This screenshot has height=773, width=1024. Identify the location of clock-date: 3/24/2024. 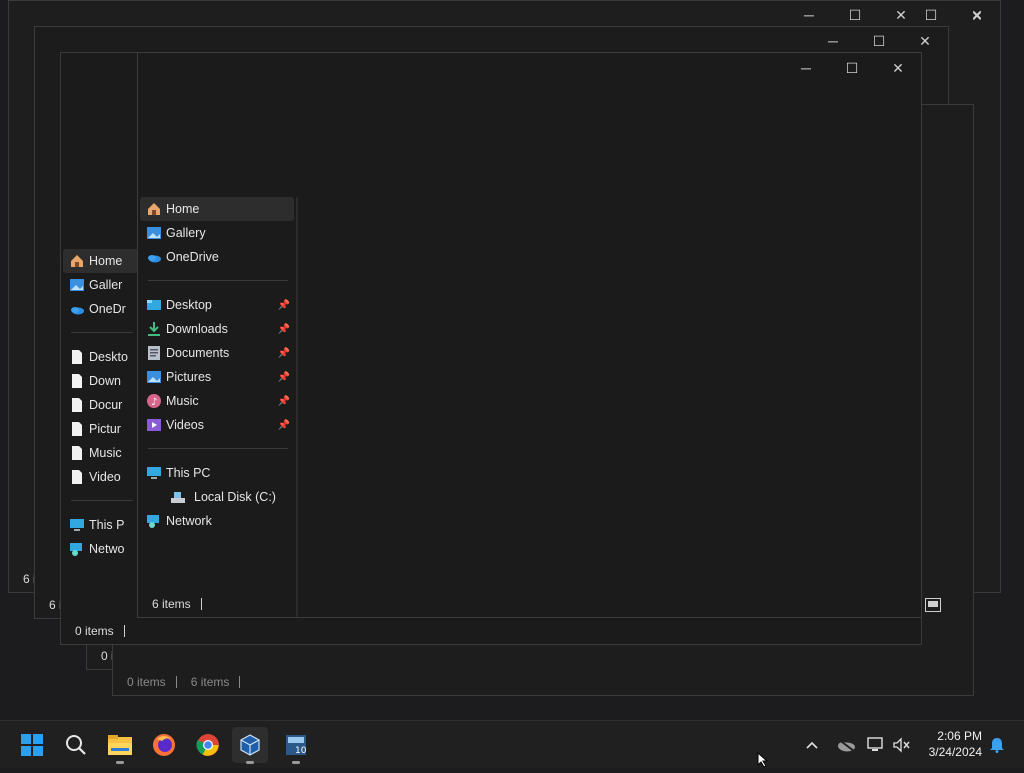
(955, 752).